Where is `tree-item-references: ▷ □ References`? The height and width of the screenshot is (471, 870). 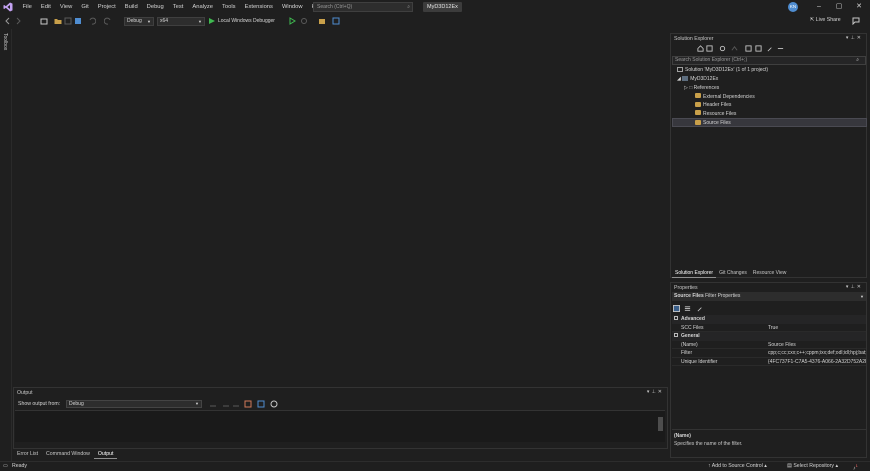
tree-item-references: ▷ □ References is located at coordinates (701, 88).